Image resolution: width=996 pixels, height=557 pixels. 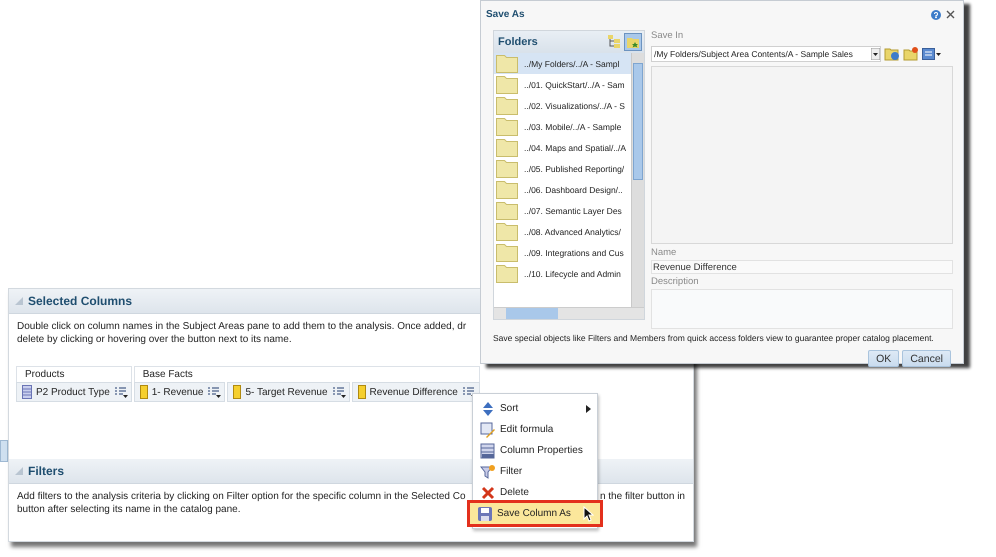 I want to click on view-options-icon, so click(x=932, y=54).